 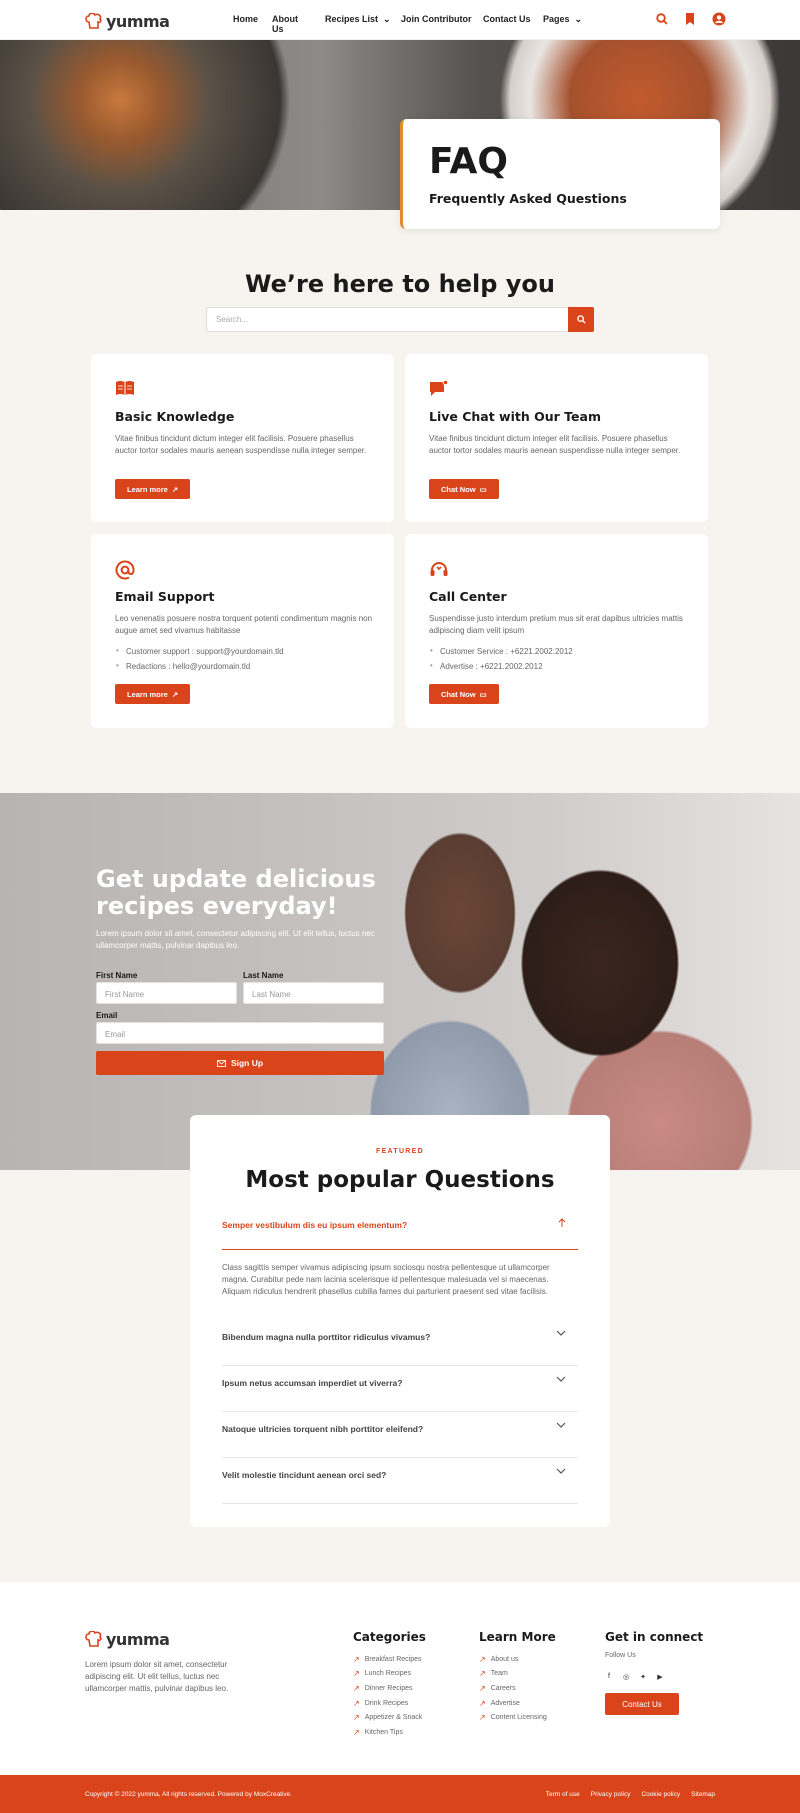 I want to click on email-field: Email, so click(x=240, y=1033).